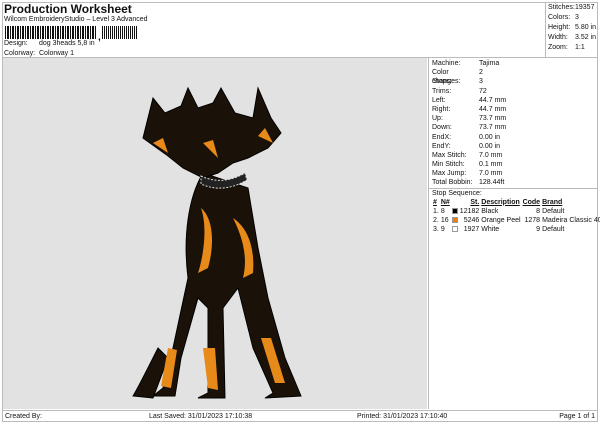  Describe the element at coordinates (513, 192) in the screenshot. I see `stop-sequence-title: Stop Sequence:` at that location.